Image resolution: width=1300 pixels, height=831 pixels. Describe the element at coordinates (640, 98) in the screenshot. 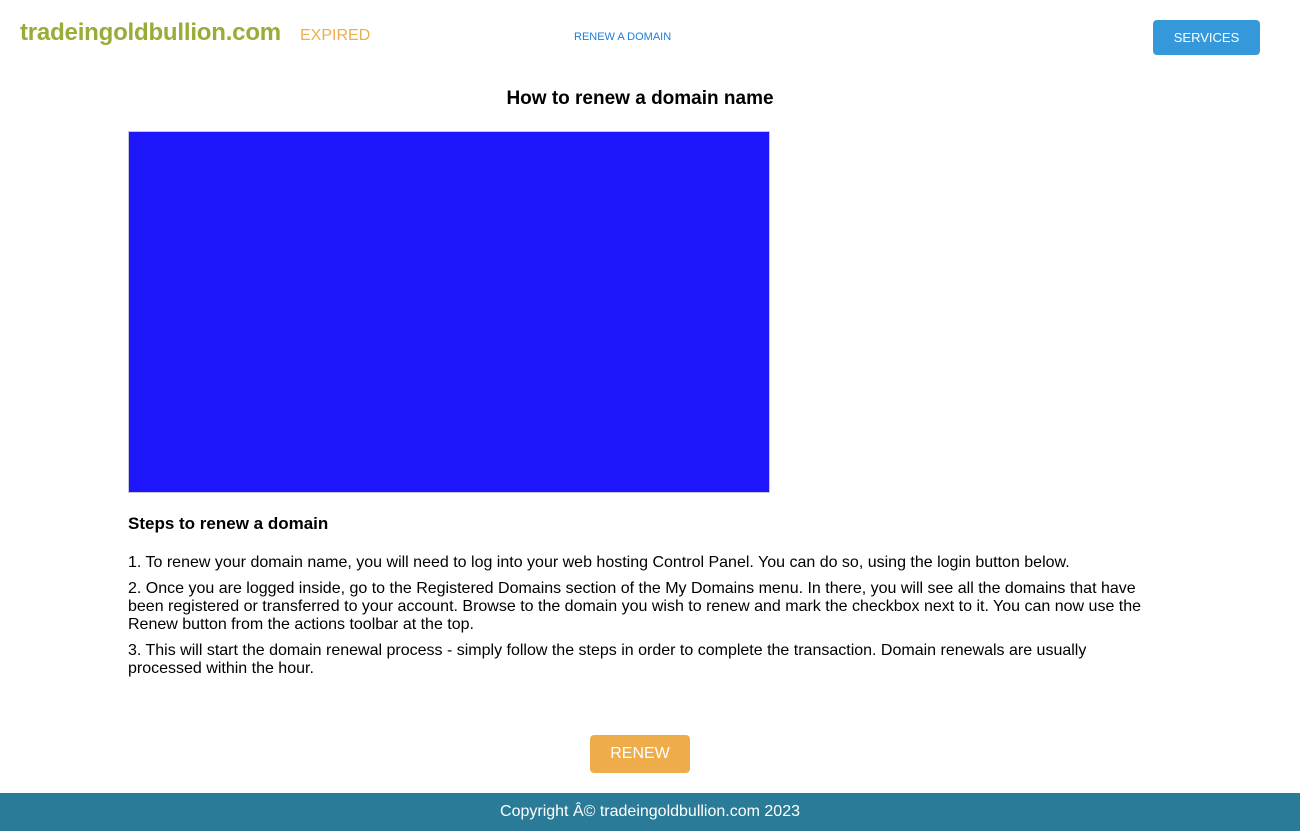

I see `page-title: How to renew a domain name` at that location.